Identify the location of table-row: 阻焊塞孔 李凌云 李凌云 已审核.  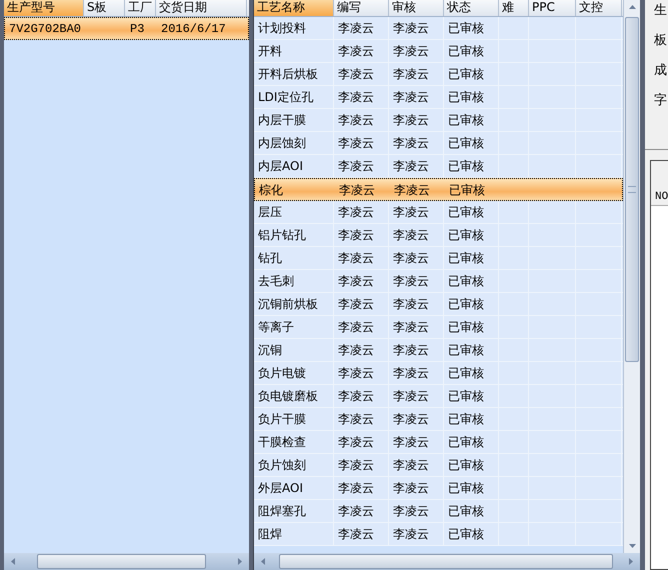
(438, 511).